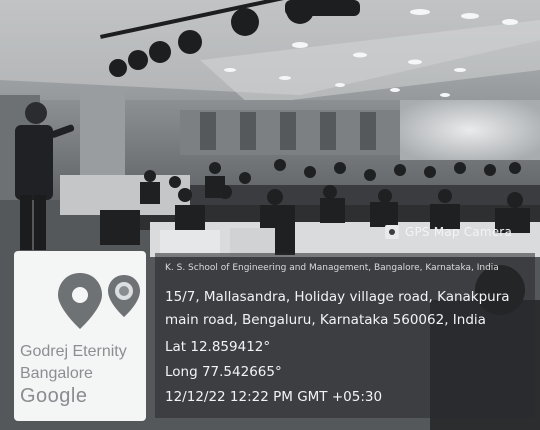 The height and width of the screenshot is (430, 540). I want to click on map-place-line1: Godrej Eternity, so click(73, 351).